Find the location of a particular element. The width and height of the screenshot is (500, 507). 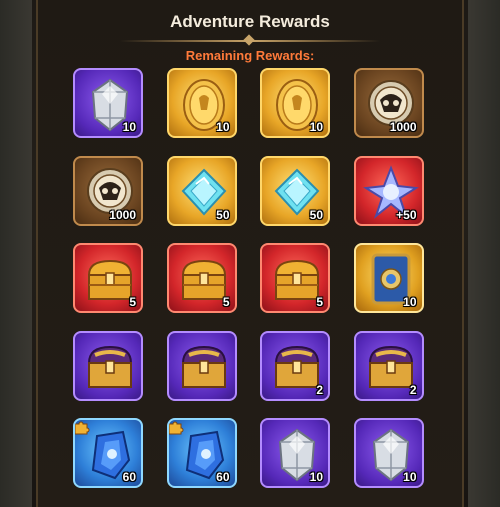

reward-slot: +50 is located at coordinates (388, 190).